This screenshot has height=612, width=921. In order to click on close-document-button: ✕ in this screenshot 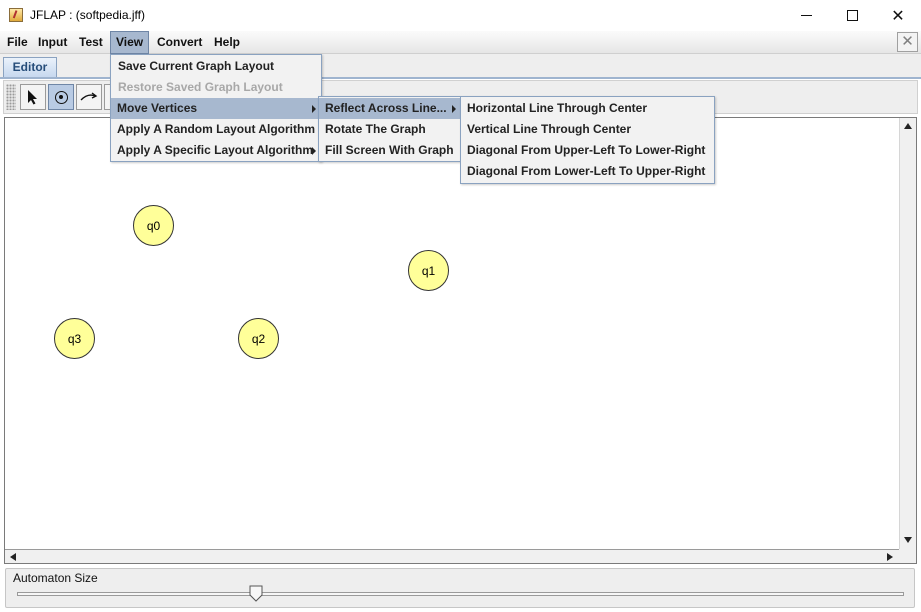, I will do `click(907, 42)`.